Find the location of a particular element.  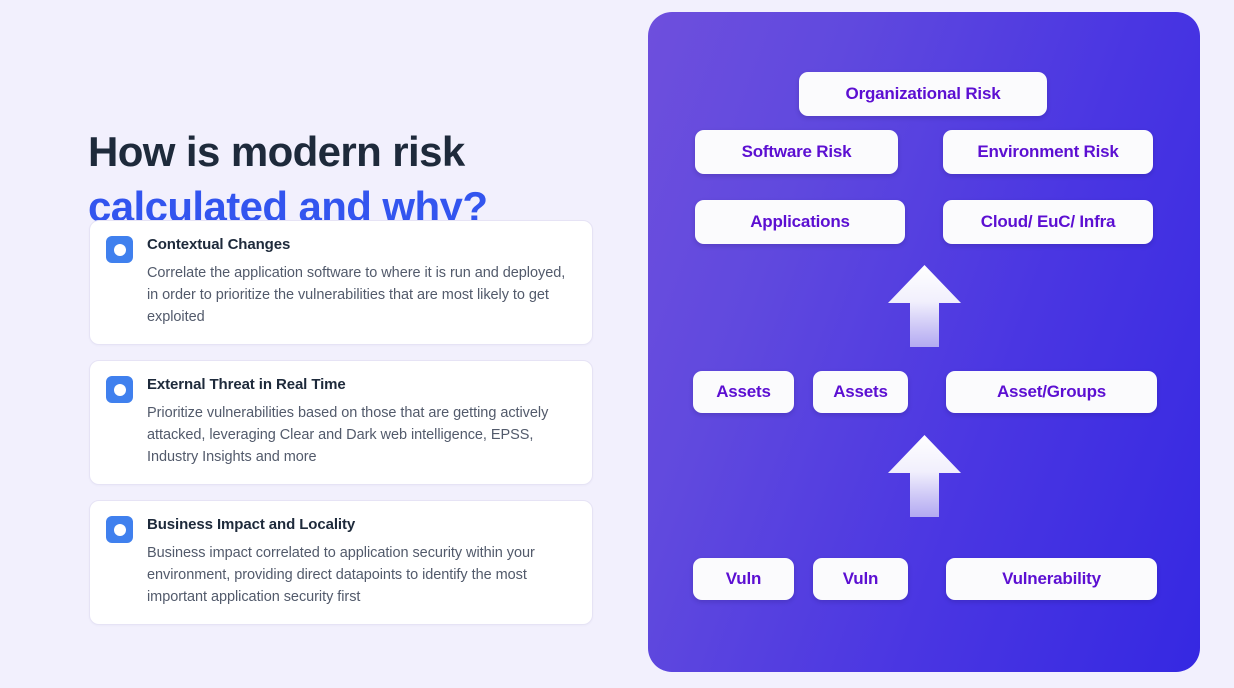

page-title: How is modern risk calculated and why? is located at coordinates (348, 179).